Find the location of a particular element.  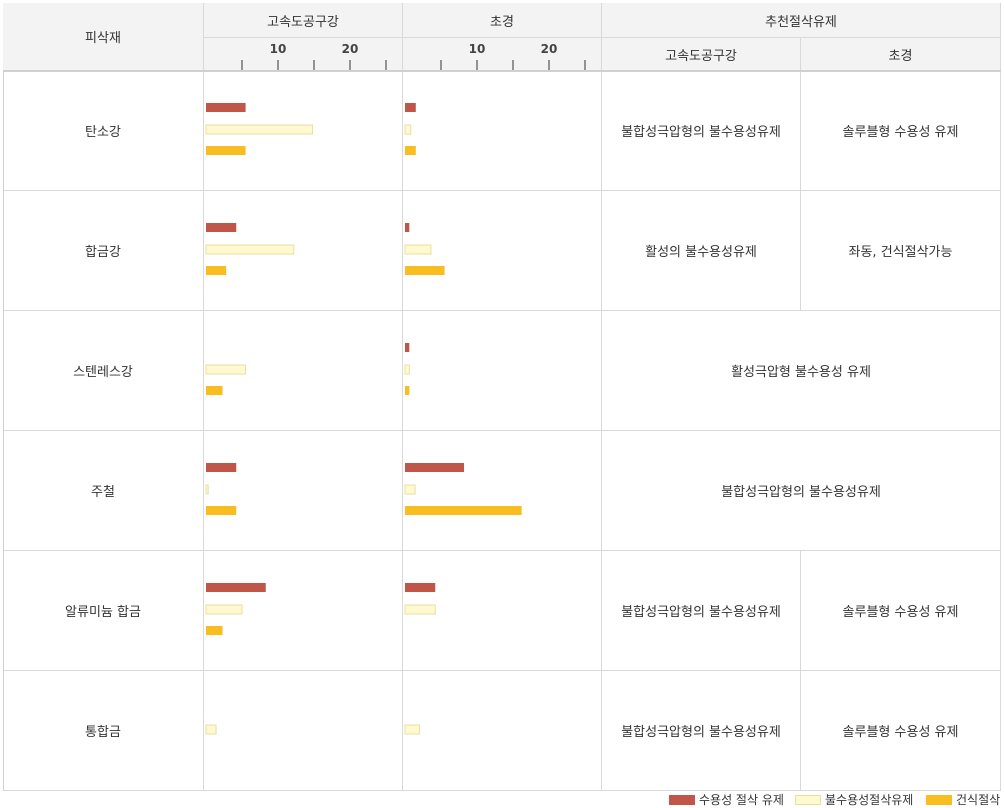

row-material: 탄소강 is located at coordinates (103, 131).